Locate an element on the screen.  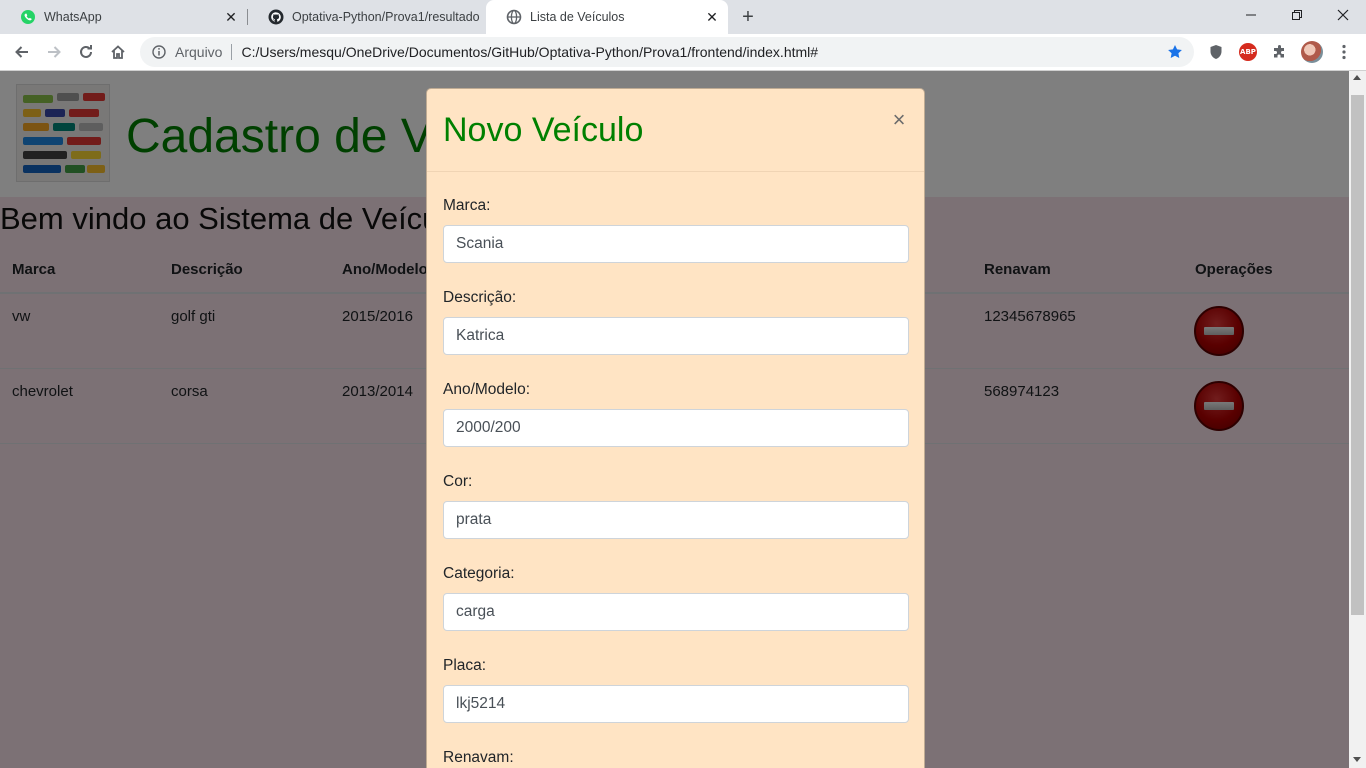
forward-arrow-icon is located at coordinates (54, 52).